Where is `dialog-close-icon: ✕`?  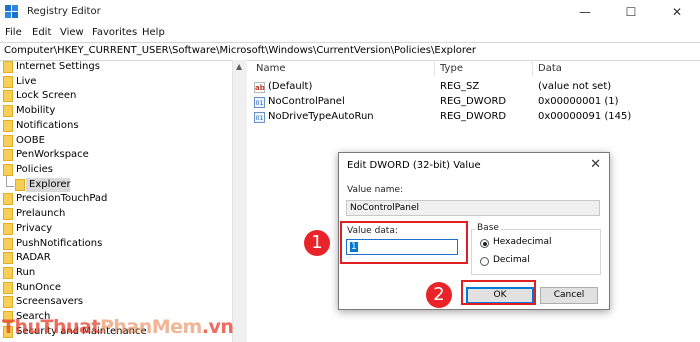 dialog-close-icon: ✕ is located at coordinates (595, 164).